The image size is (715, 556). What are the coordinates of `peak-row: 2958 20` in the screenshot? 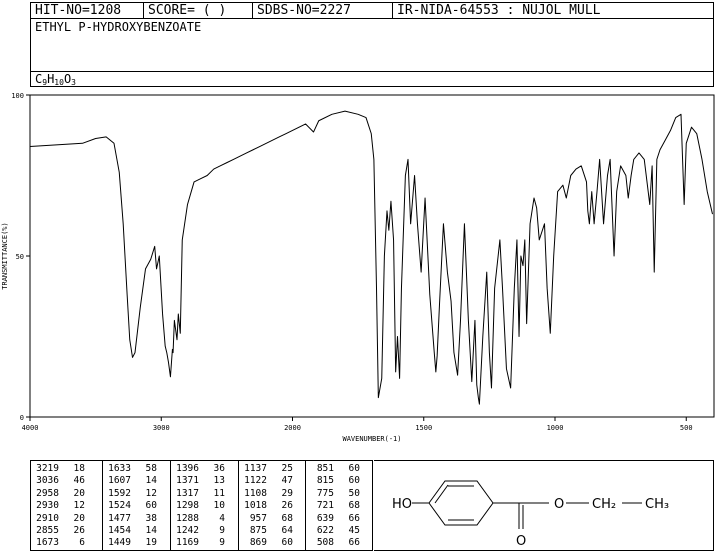 It's located at (66, 494).